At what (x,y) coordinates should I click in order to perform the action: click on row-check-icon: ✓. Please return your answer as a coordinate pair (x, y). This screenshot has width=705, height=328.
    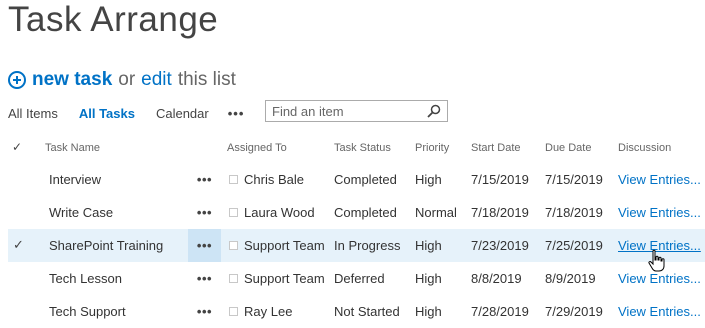
    Looking at the image, I should click on (18, 245).